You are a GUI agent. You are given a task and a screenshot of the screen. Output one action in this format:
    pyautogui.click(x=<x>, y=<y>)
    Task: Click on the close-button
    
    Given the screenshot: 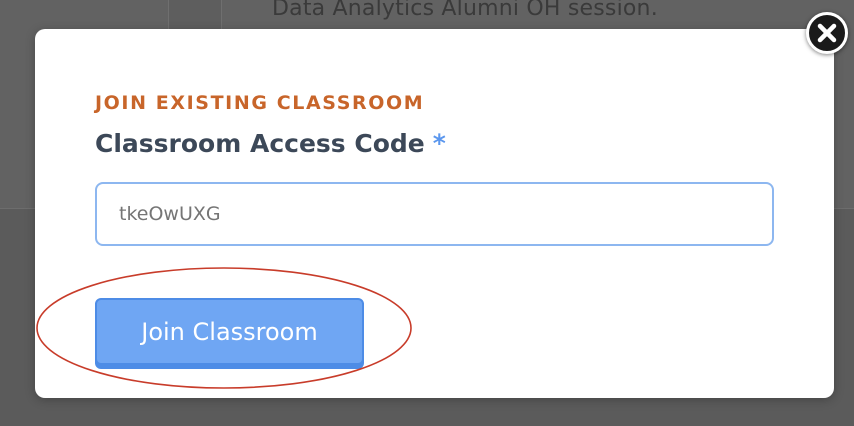 What is the action you would take?
    pyautogui.click(x=827, y=33)
    